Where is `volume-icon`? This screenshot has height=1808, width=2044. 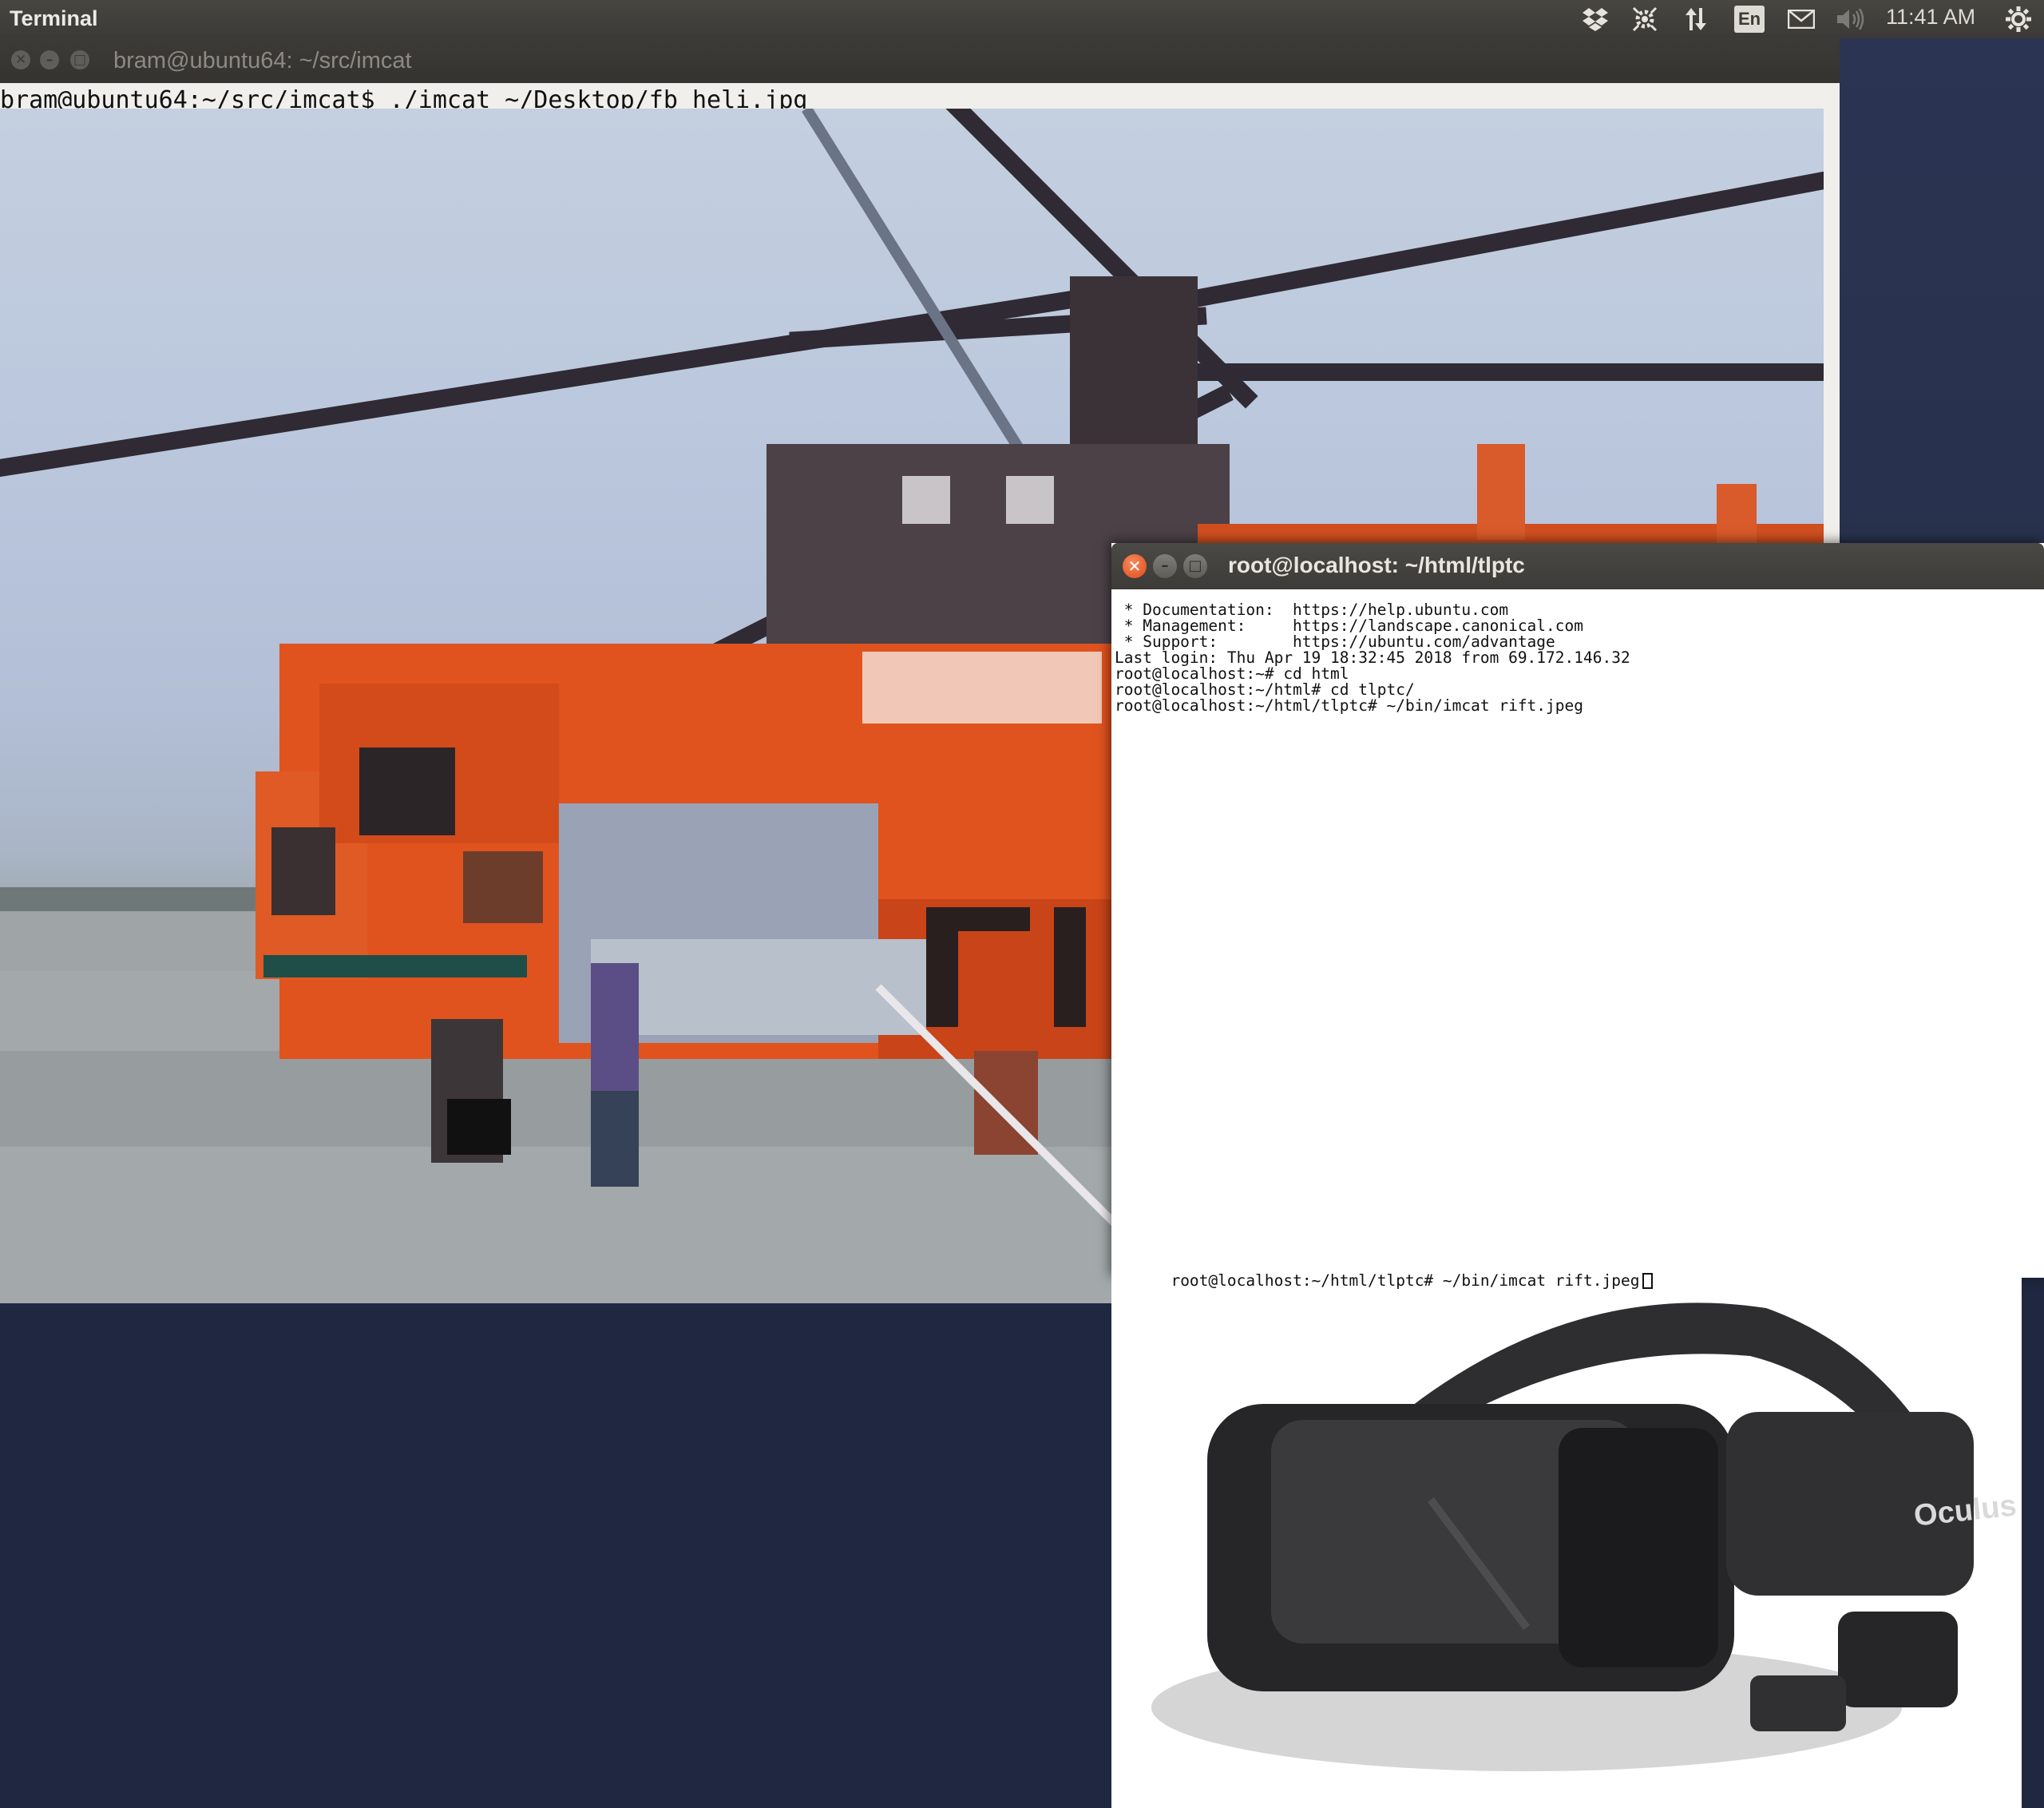 volume-icon is located at coordinates (1851, 20).